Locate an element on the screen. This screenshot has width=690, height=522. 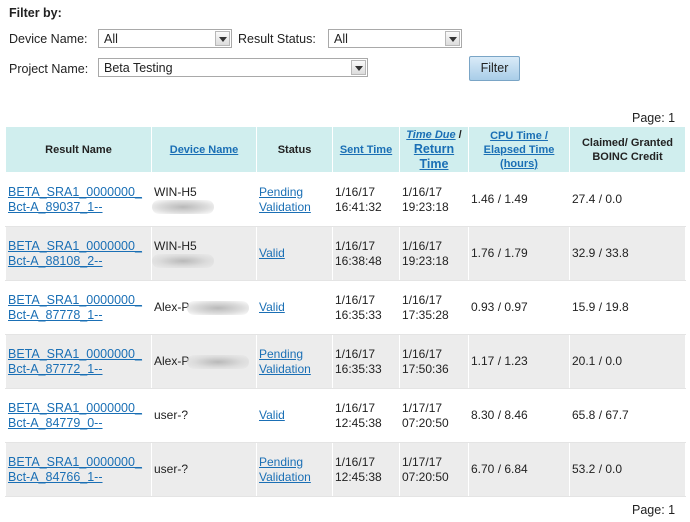
return-clock: 17:50:36 is located at coordinates (425, 368).